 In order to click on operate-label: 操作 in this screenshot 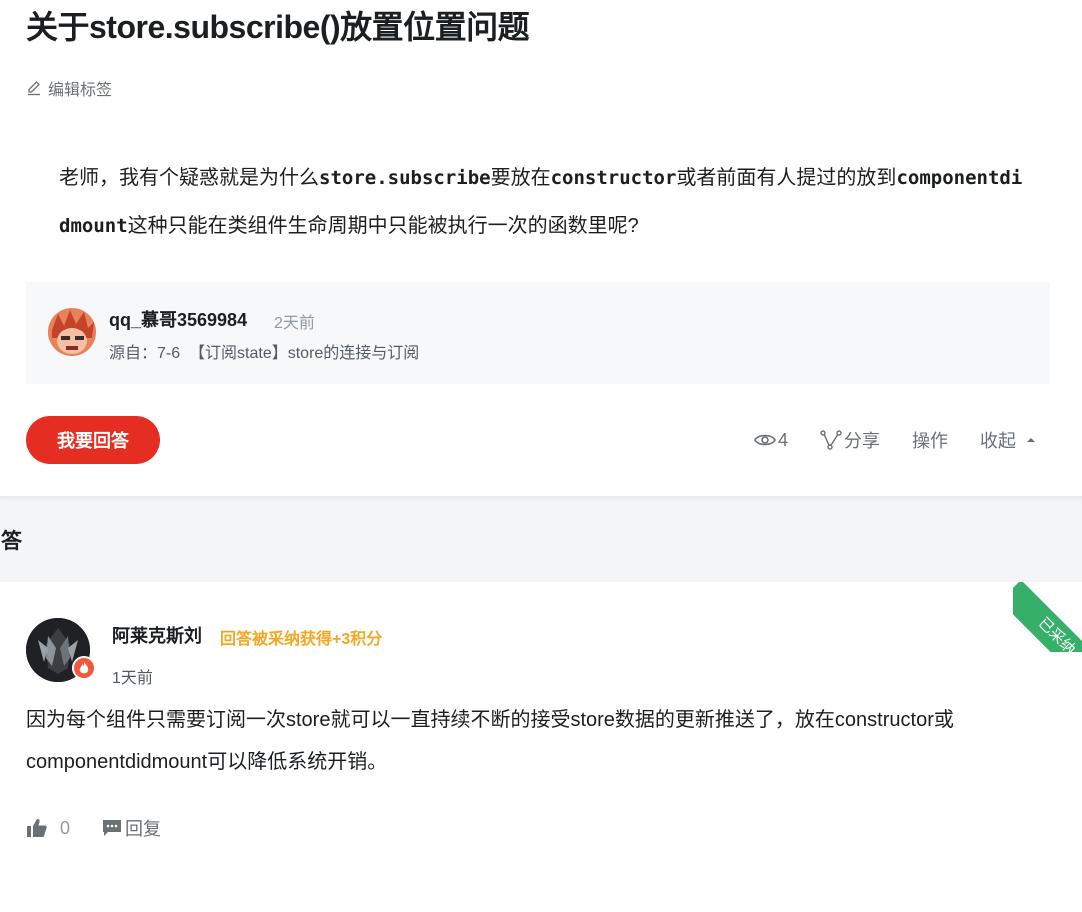, I will do `click(930, 441)`.